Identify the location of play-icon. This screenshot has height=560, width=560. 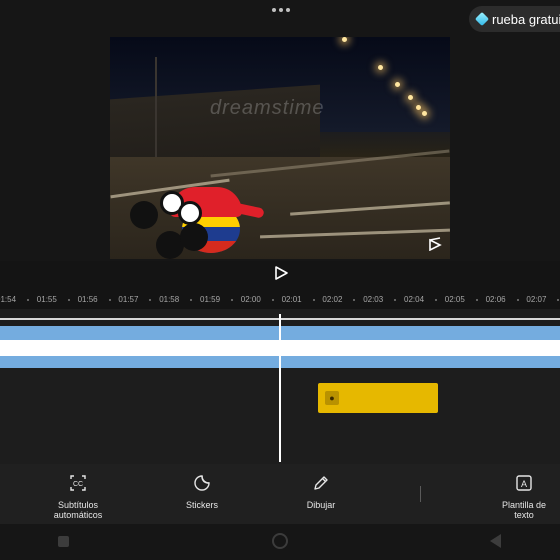
(281, 273).